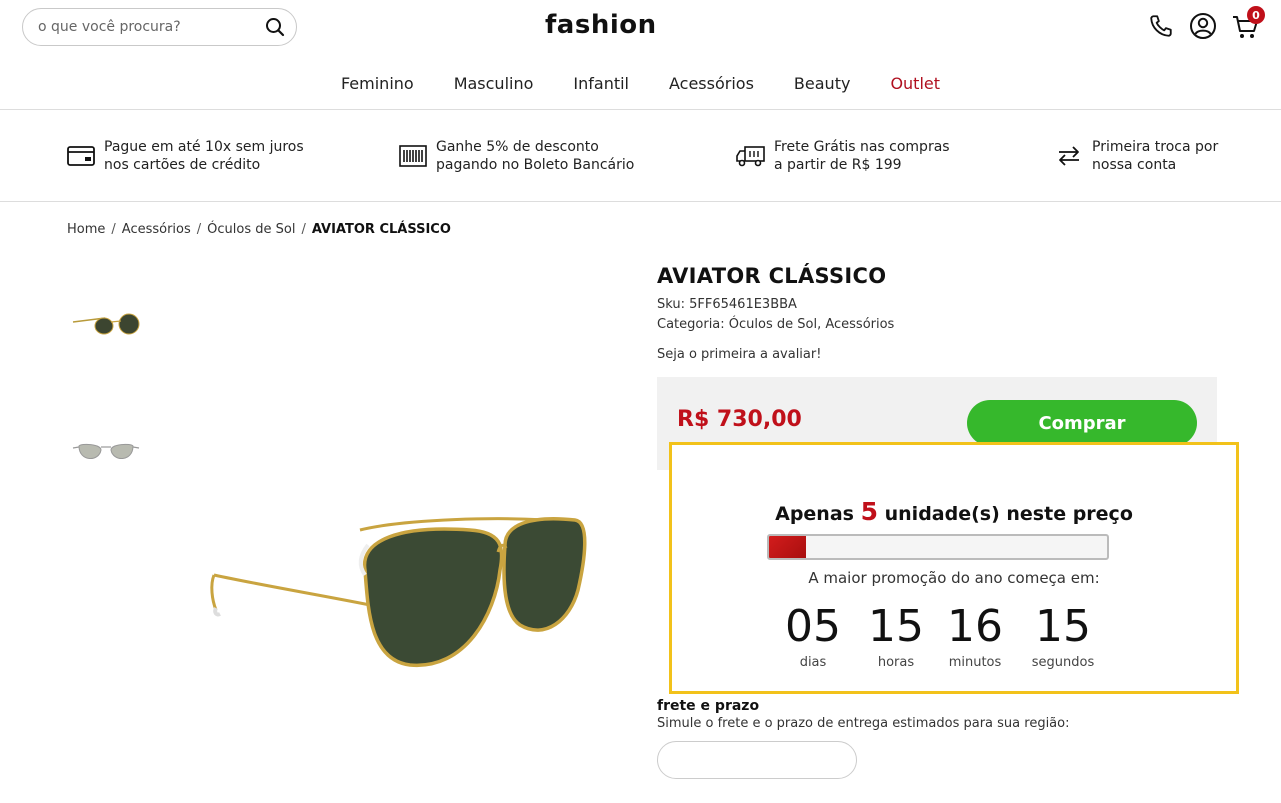 This screenshot has width=1281, height=803. What do you see at coordinates (1161, 26) in the screenshot?
I see `phone-icon` at bounding box center [1161, 26].